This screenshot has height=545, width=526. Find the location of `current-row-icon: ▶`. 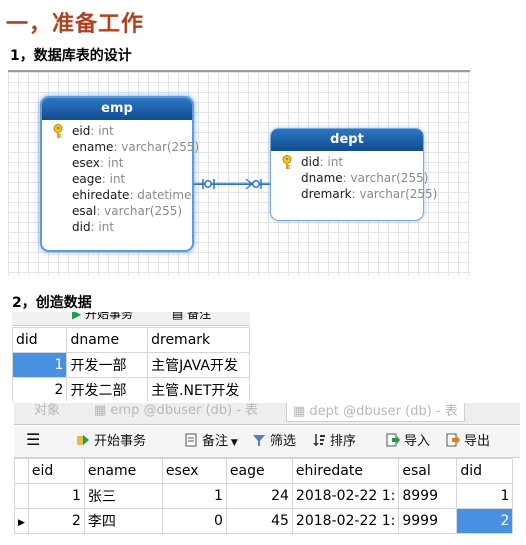

current-row-icon: ▶ is located at coordinates (21, 523).